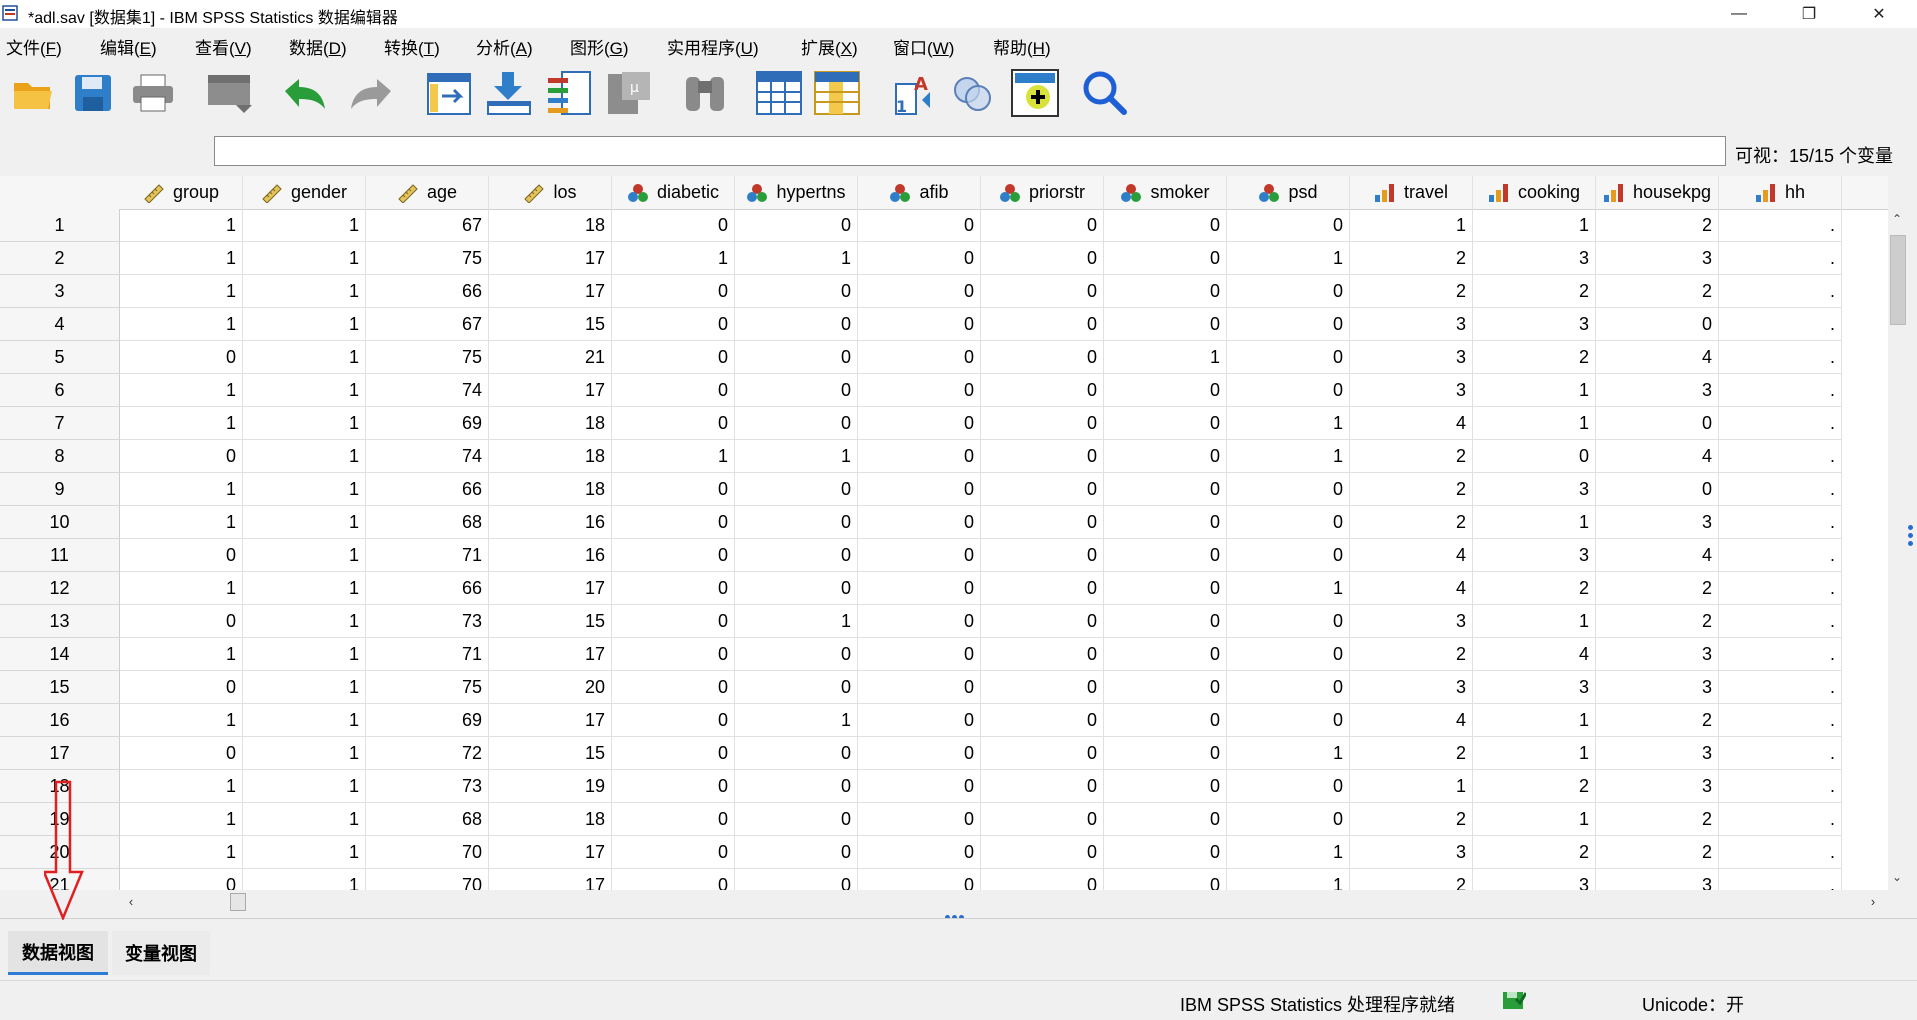 This screenshot has height=1020, width=1917. Describe the element at coordinates (60, 555) in the screenshot. I see `row-number: 11` at that location.